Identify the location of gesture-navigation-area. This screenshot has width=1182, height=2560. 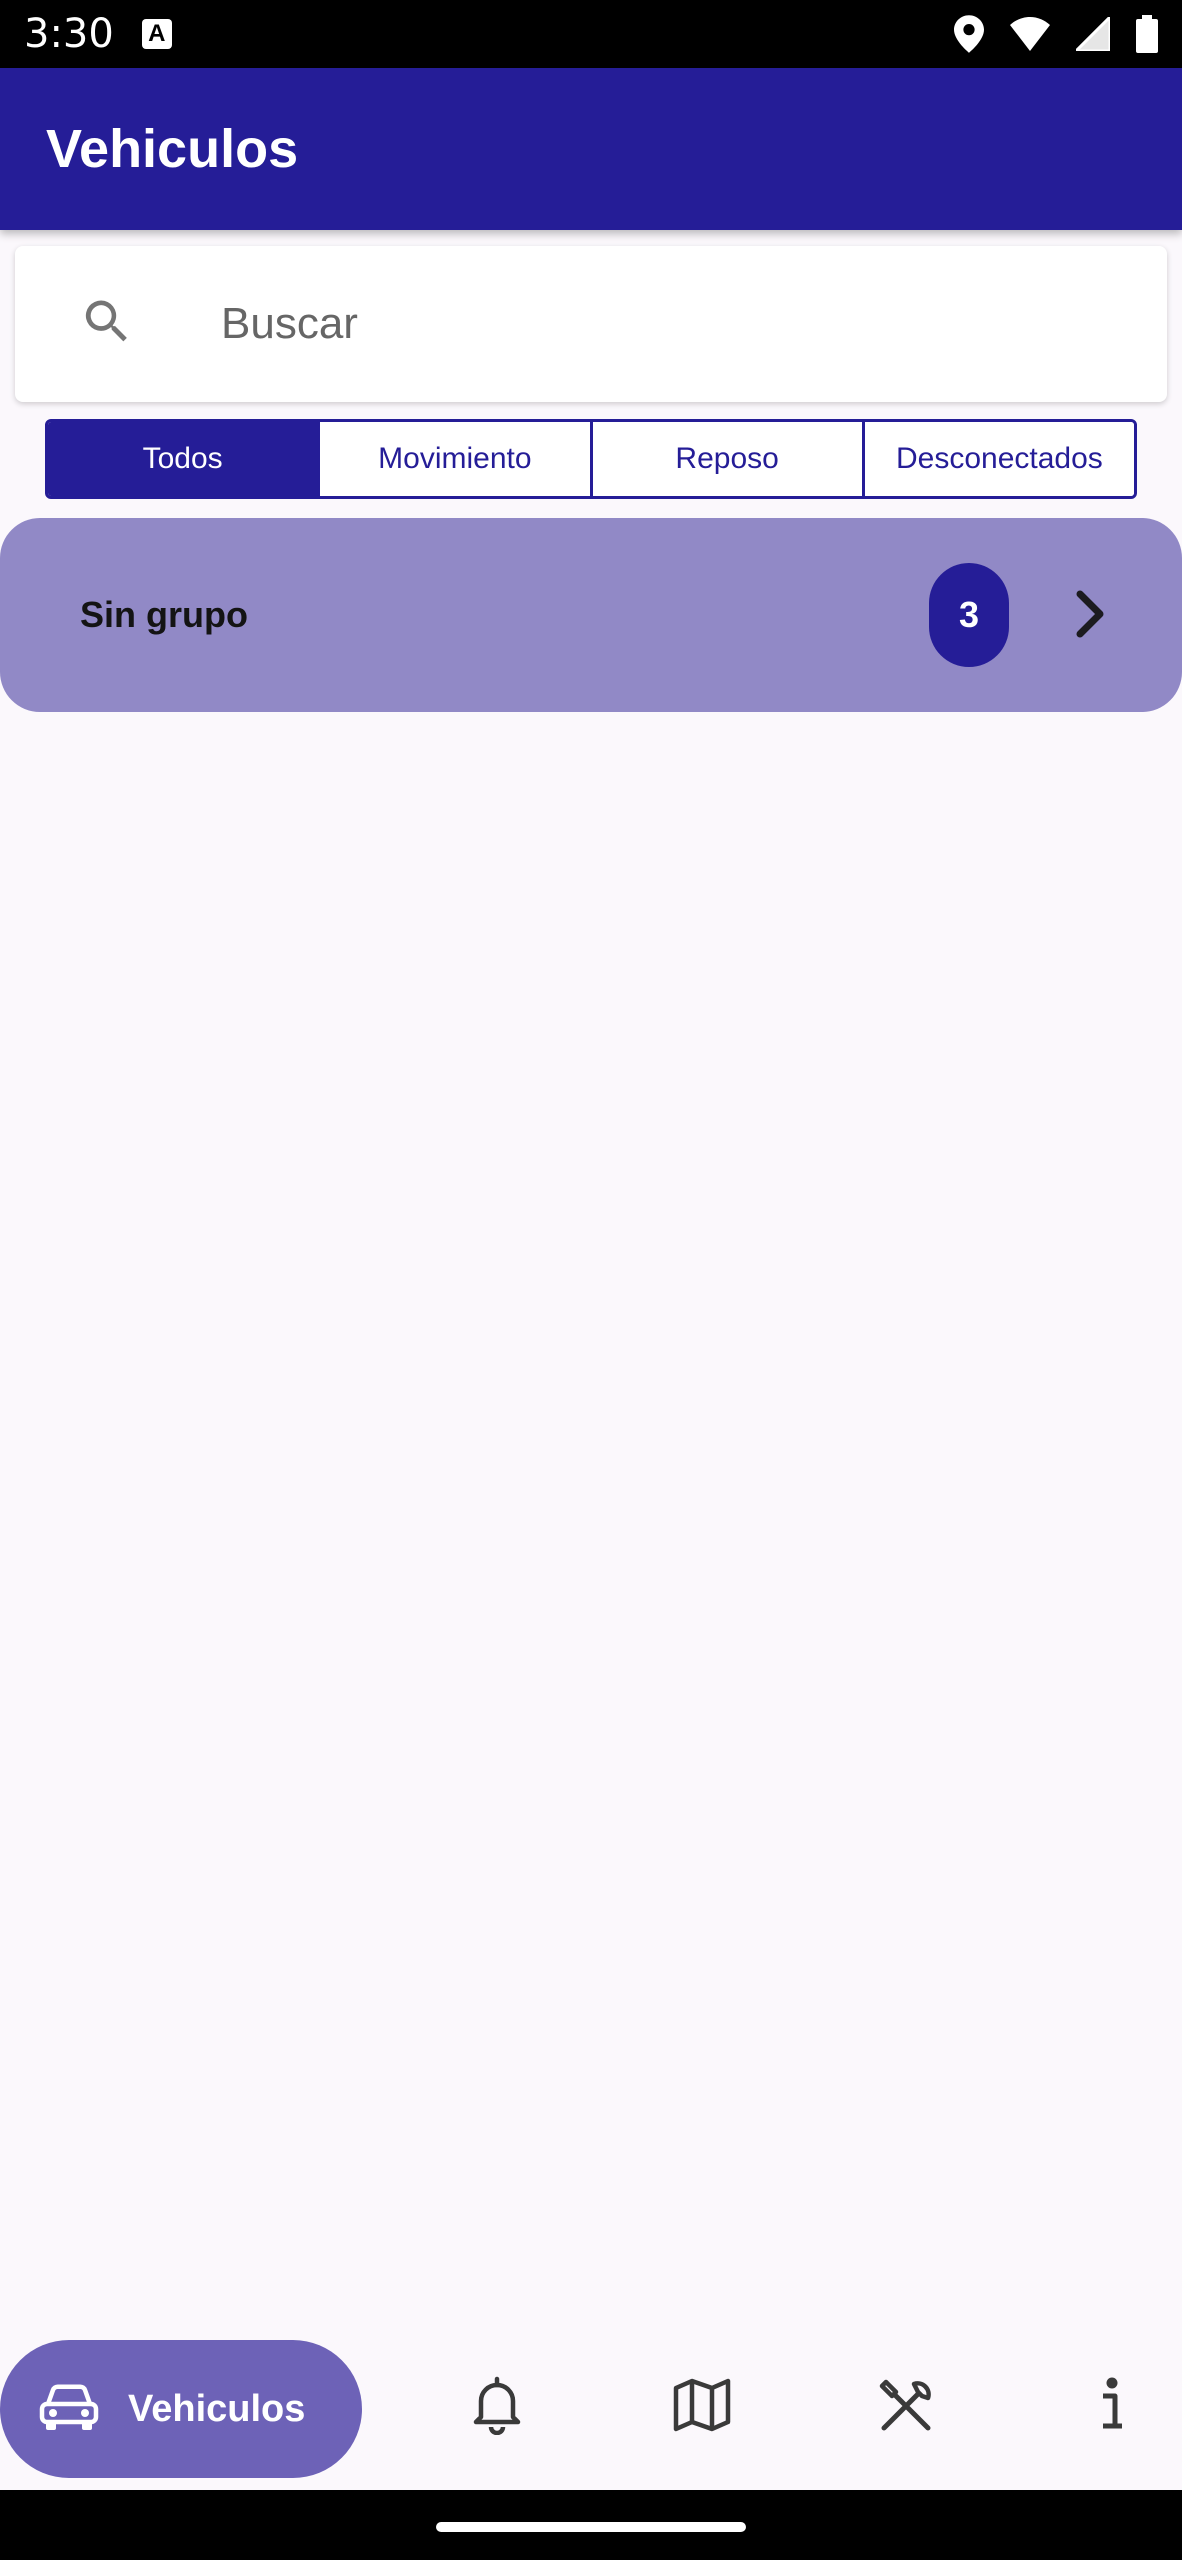
(591, 2525).